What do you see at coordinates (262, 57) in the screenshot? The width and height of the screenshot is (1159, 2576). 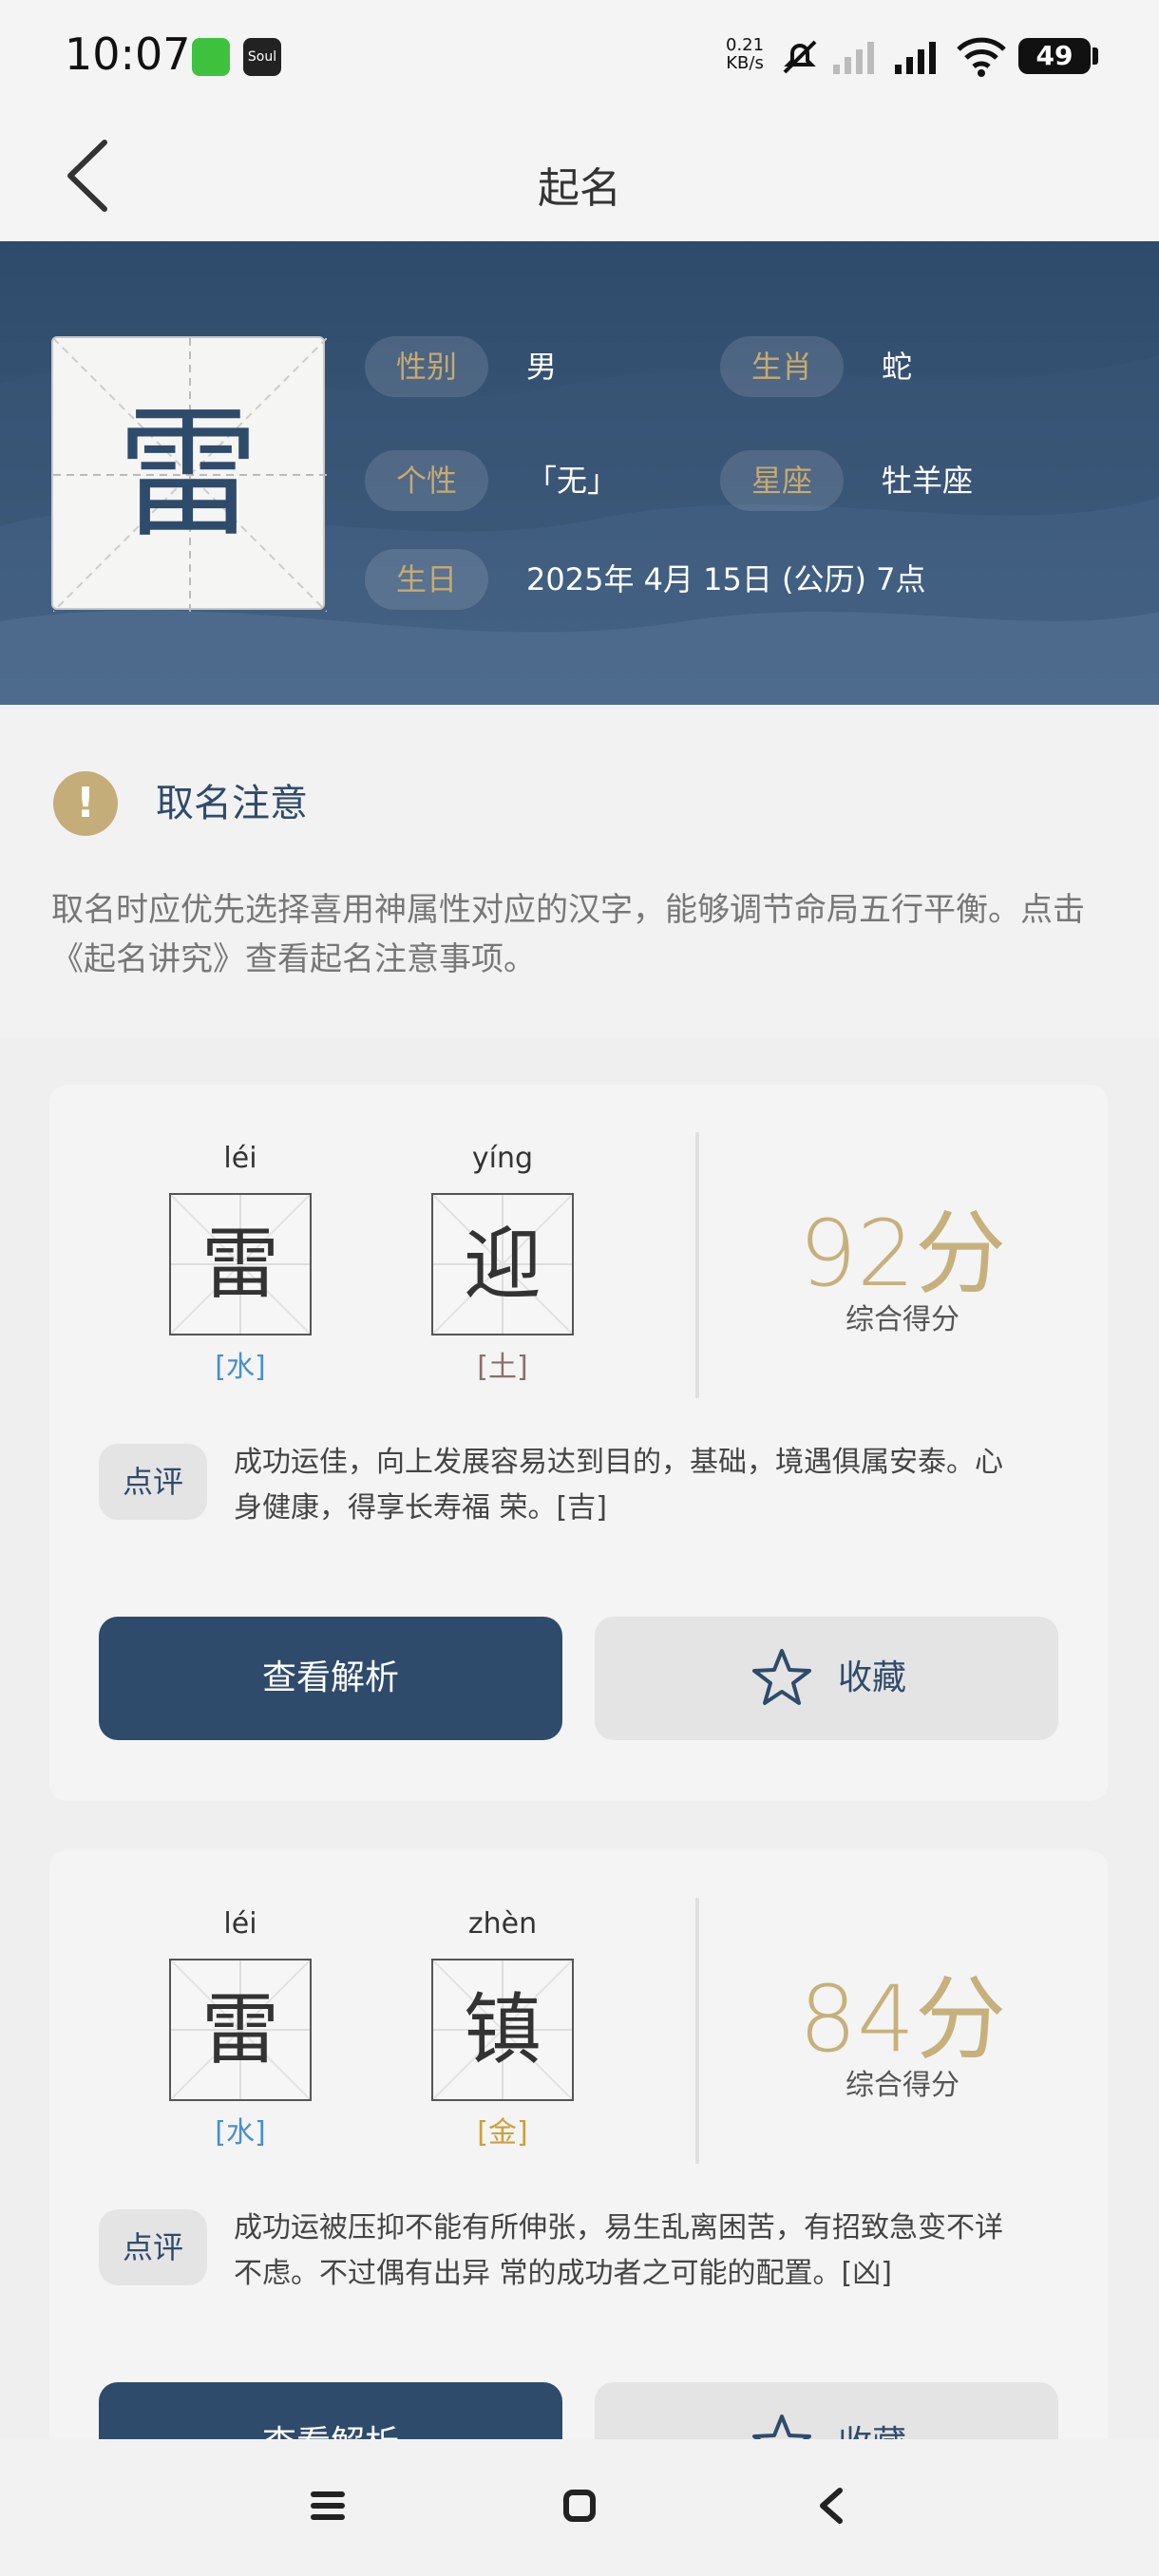 I see `soul-icon: Soul` at bounding box center [262, 57].